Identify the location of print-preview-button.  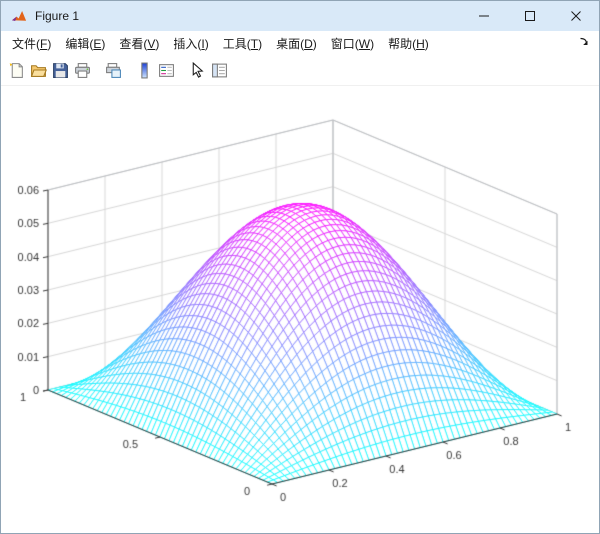
(113, 70).